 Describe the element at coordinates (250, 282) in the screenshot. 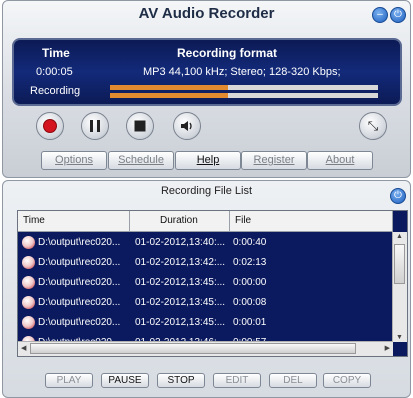

I see `row-duration: 0:00:00` at that location.